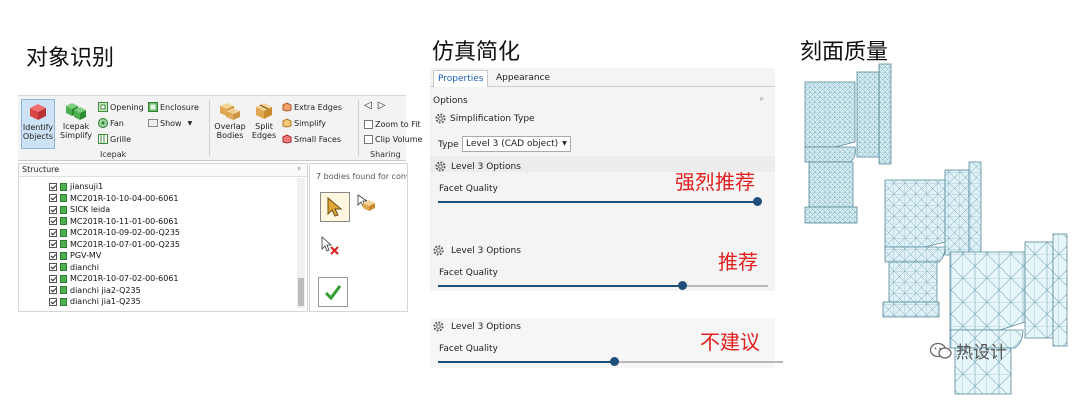  Describe the element at coordinates (170, 123) in the screenshot. I see `show-dropdown: Show ▼` at that location.